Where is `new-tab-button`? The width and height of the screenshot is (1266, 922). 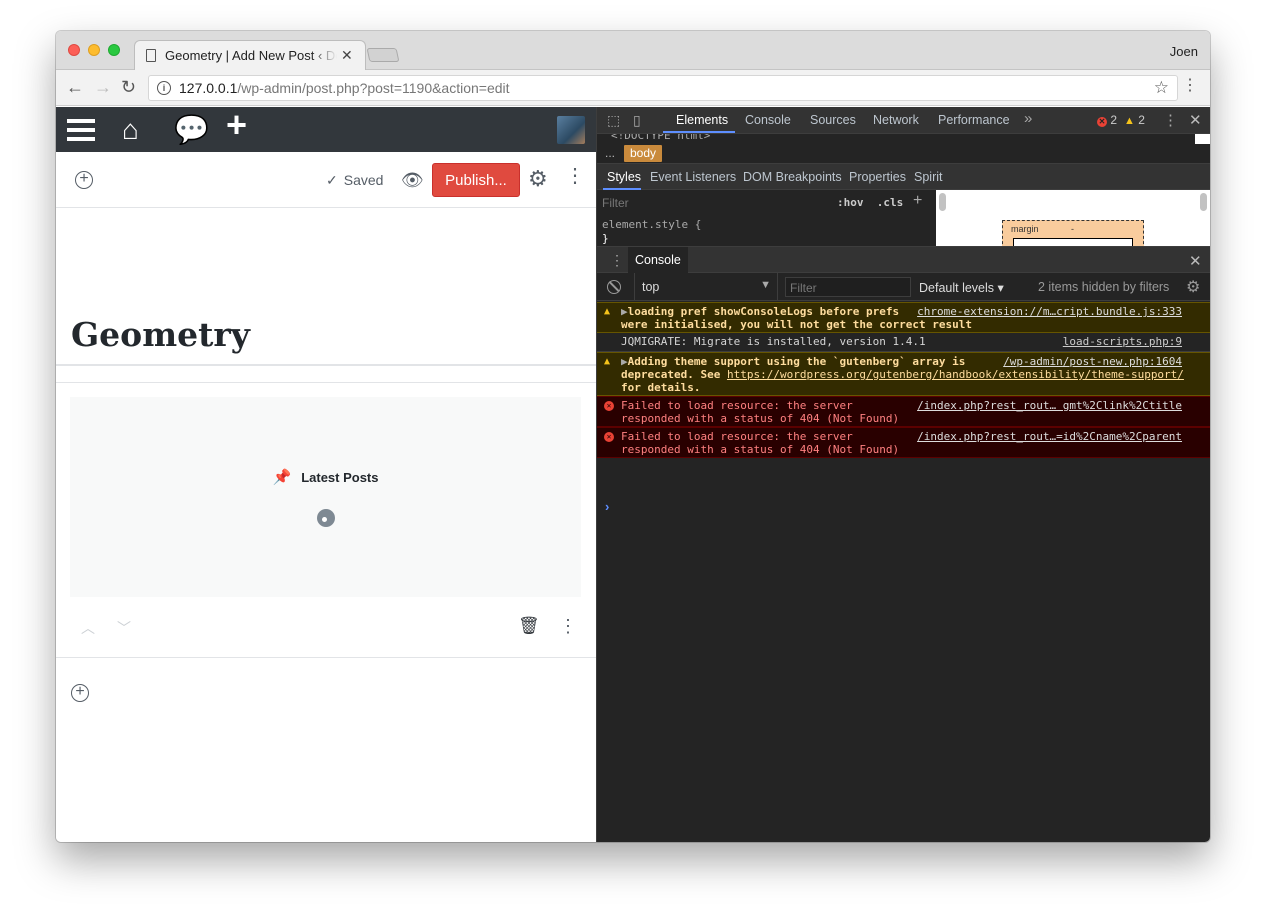
new-tab-button is located at coordinates (383, 55).